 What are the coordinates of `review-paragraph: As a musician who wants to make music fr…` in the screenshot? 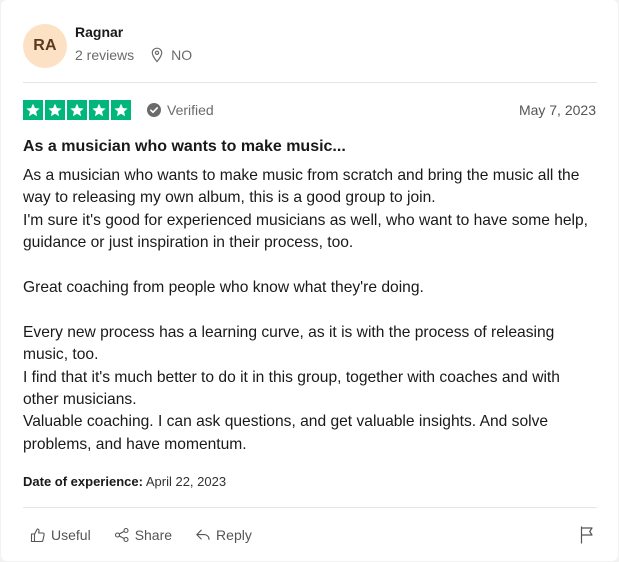 It's located at (301, 187).